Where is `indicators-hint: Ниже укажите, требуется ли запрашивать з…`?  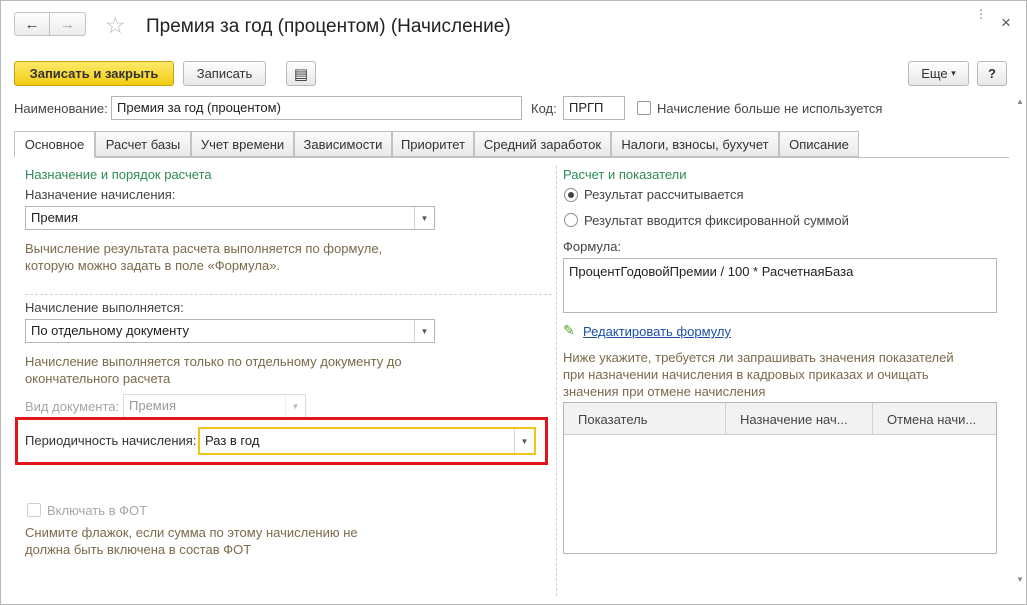
indicators-hint: Ниже укажите, требуется ли запрашивать з… is located at coordinates (758, 374).